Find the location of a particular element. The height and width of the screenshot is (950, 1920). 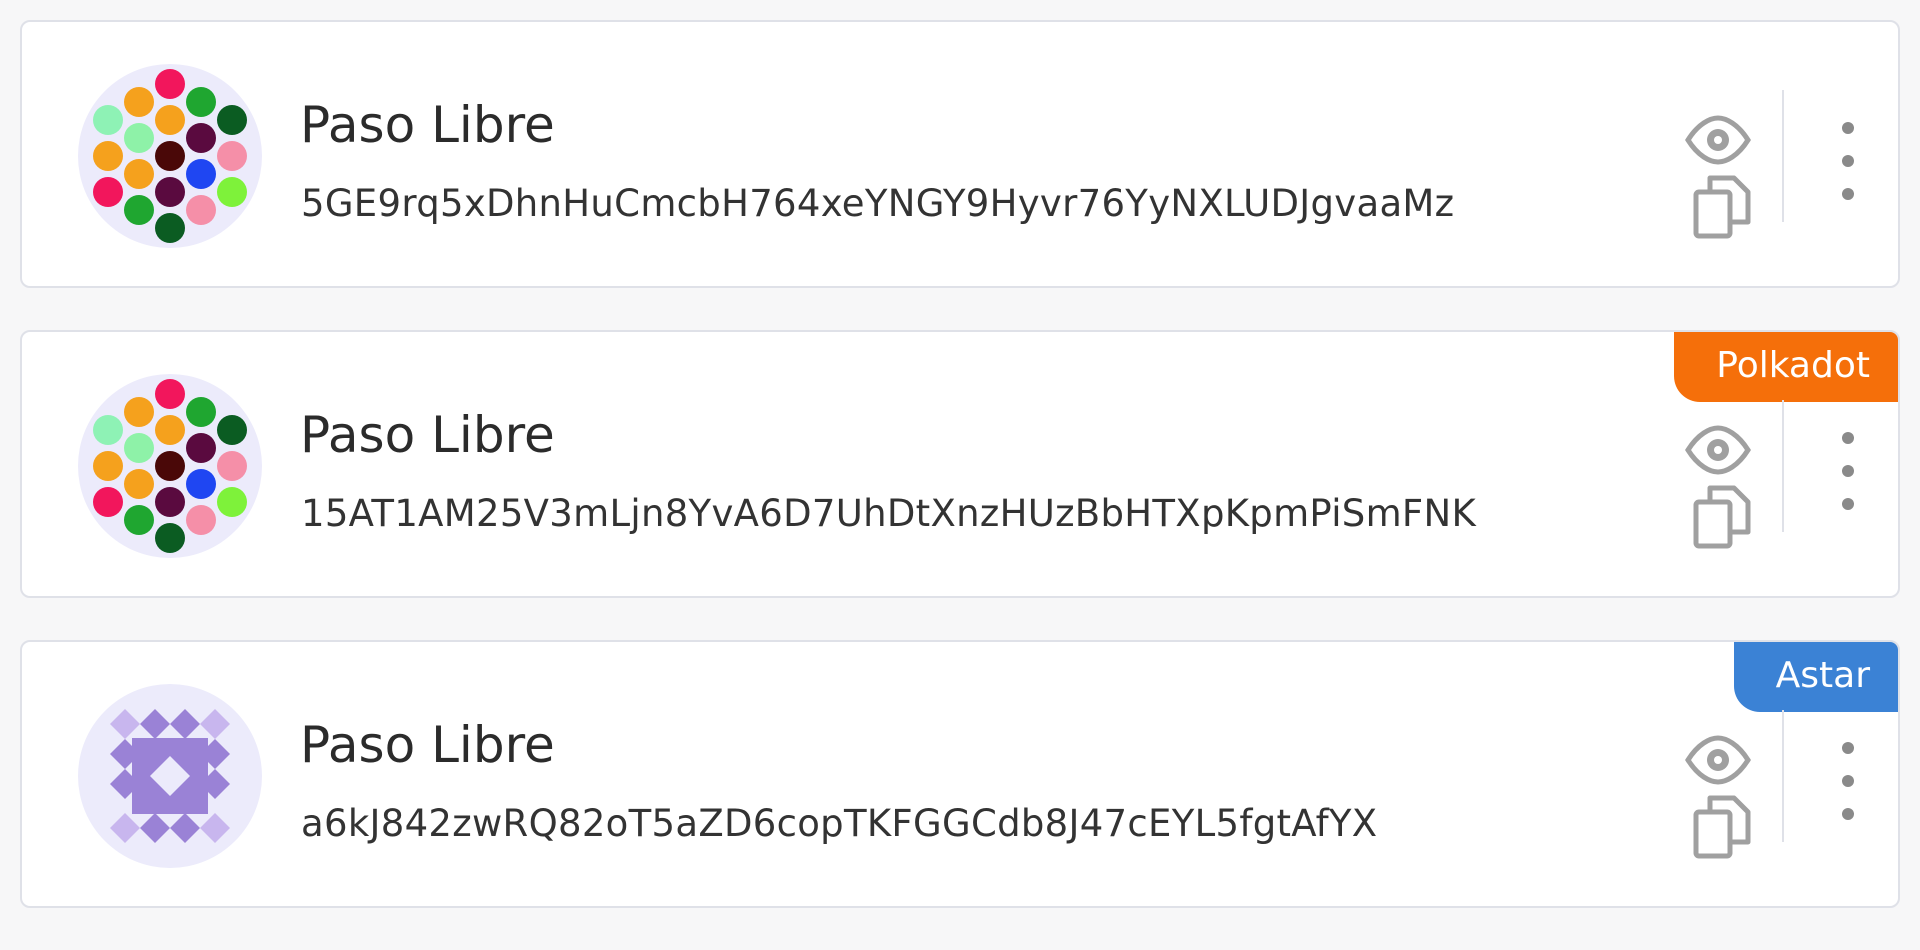

network-tag-label: Polkadot is located at coordinates (1793, 365).